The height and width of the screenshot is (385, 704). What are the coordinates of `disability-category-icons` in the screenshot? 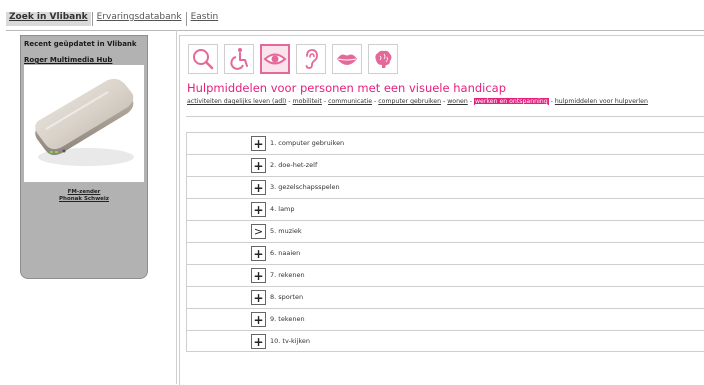 It's located at (293, 59).